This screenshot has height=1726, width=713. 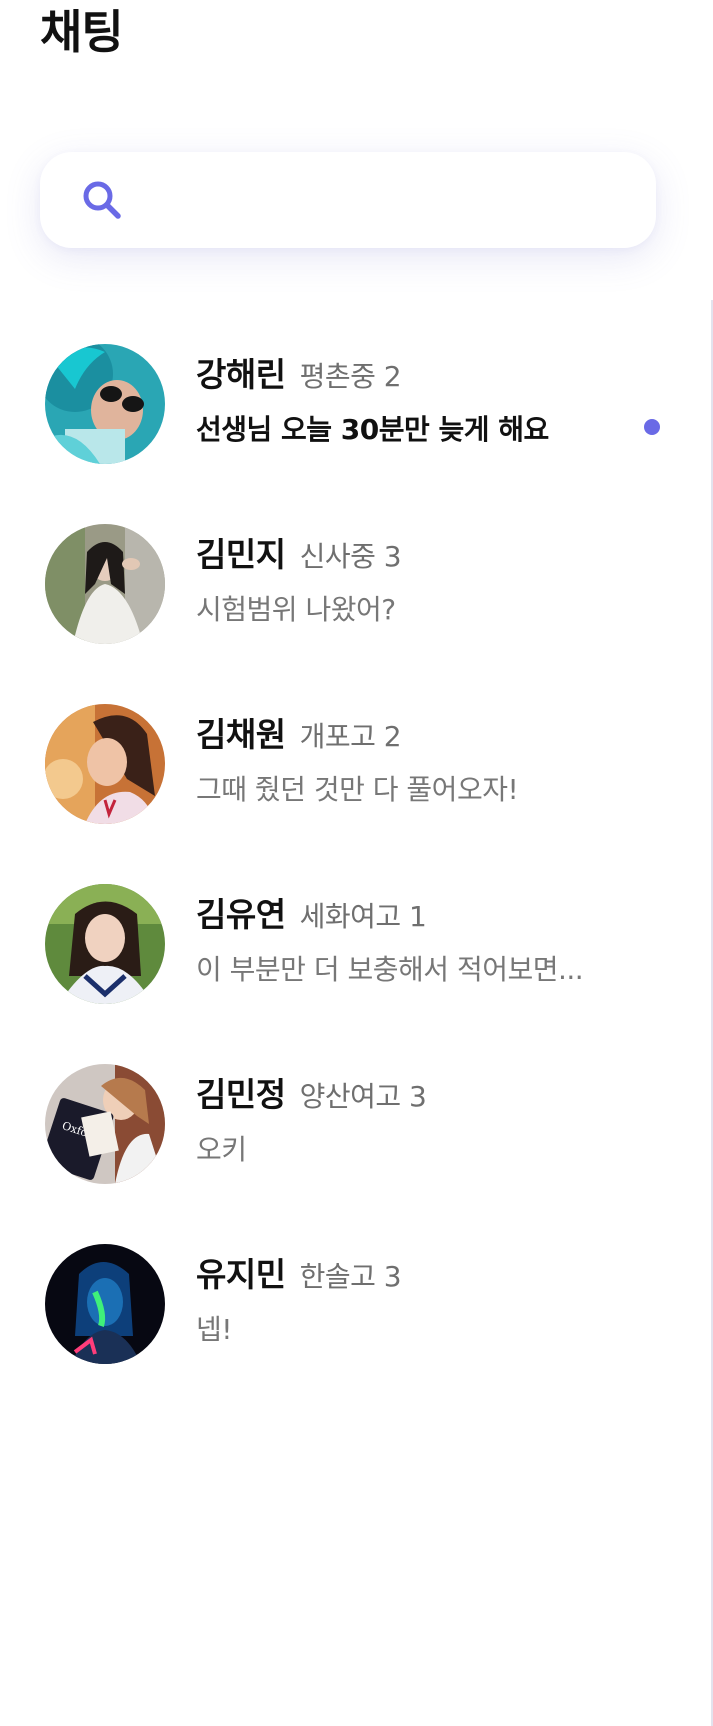 I want to click on search-input, so click(x=387, y=201).